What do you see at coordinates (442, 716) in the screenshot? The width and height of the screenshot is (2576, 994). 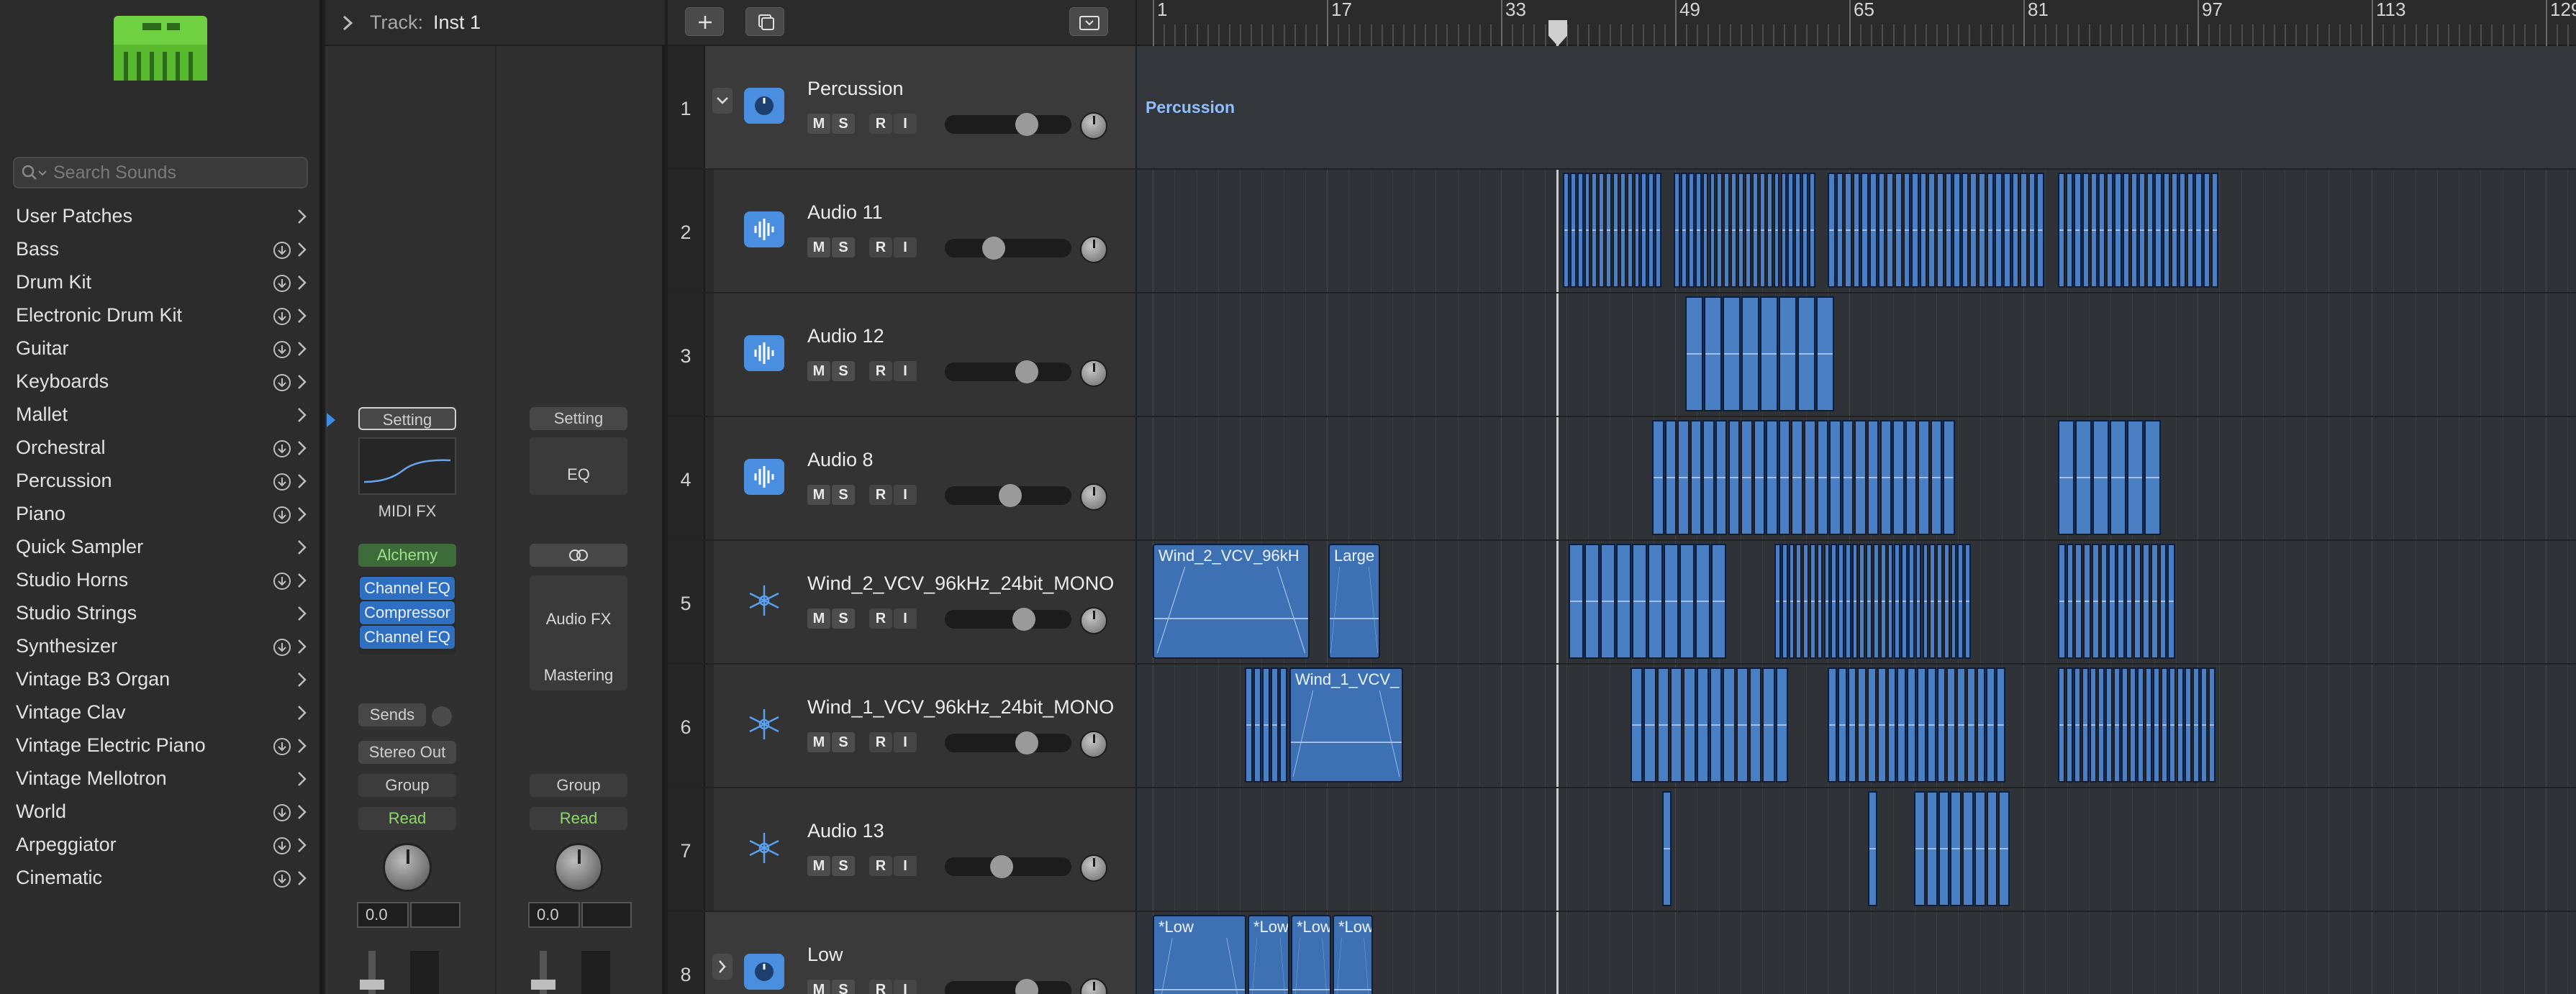 I see `send-knob` at bounding box center [442, 716].